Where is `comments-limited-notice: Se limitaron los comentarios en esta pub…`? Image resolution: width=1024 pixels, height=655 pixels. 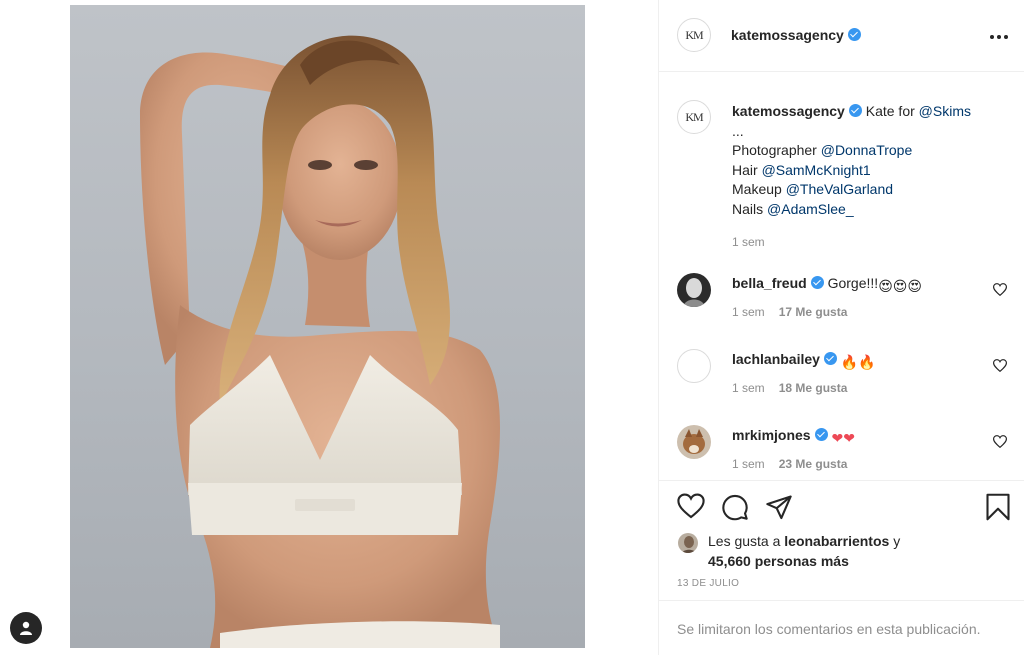 comments-limited-notice: Se limitaron los comentarios en esta pub… is located at coordinates (841, 627).